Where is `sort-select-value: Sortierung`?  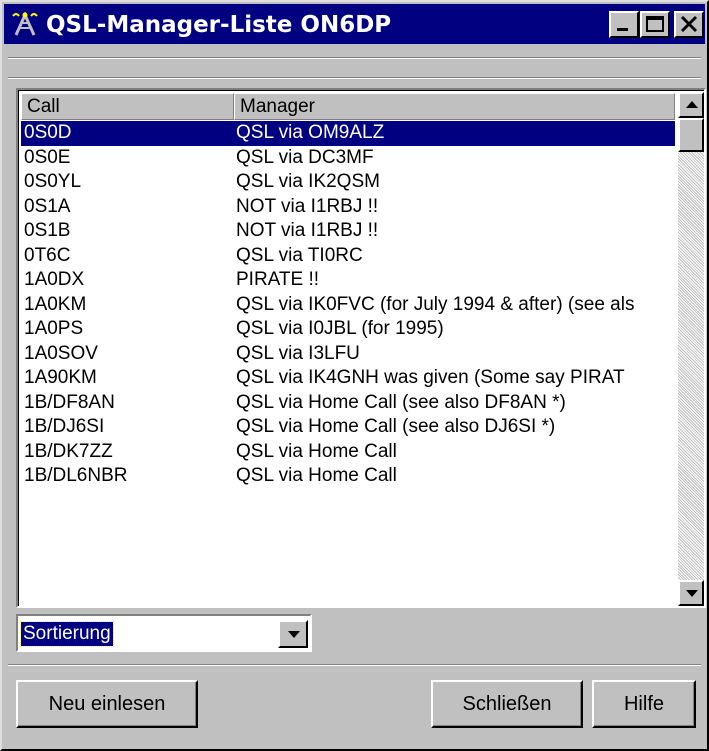 sort-select-value: Sortierung is located at coordinates (67, 634).